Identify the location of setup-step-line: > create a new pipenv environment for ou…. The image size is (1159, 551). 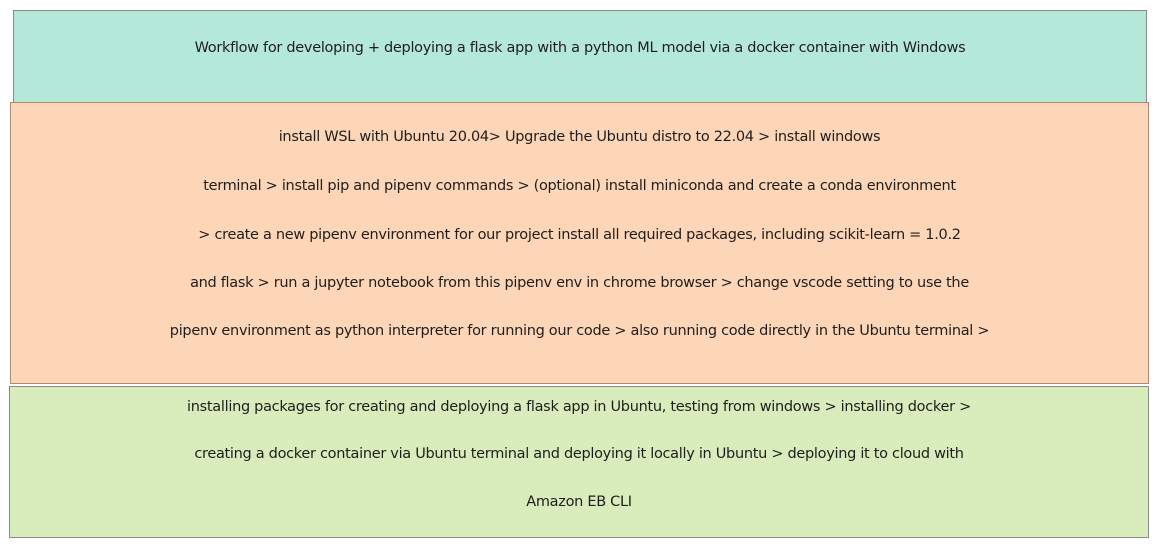
(579, 235).